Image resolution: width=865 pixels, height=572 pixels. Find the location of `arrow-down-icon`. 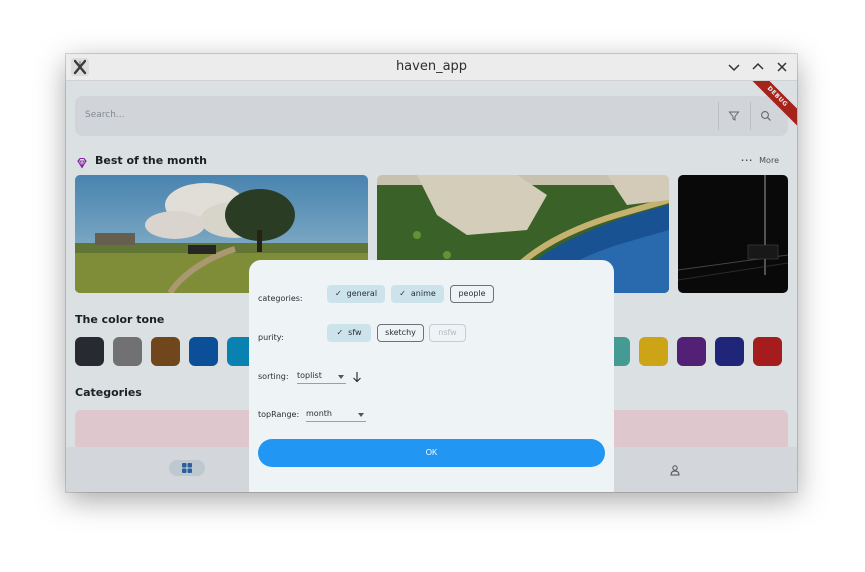

arrow-down-icon is located at coordinates (357, 377).